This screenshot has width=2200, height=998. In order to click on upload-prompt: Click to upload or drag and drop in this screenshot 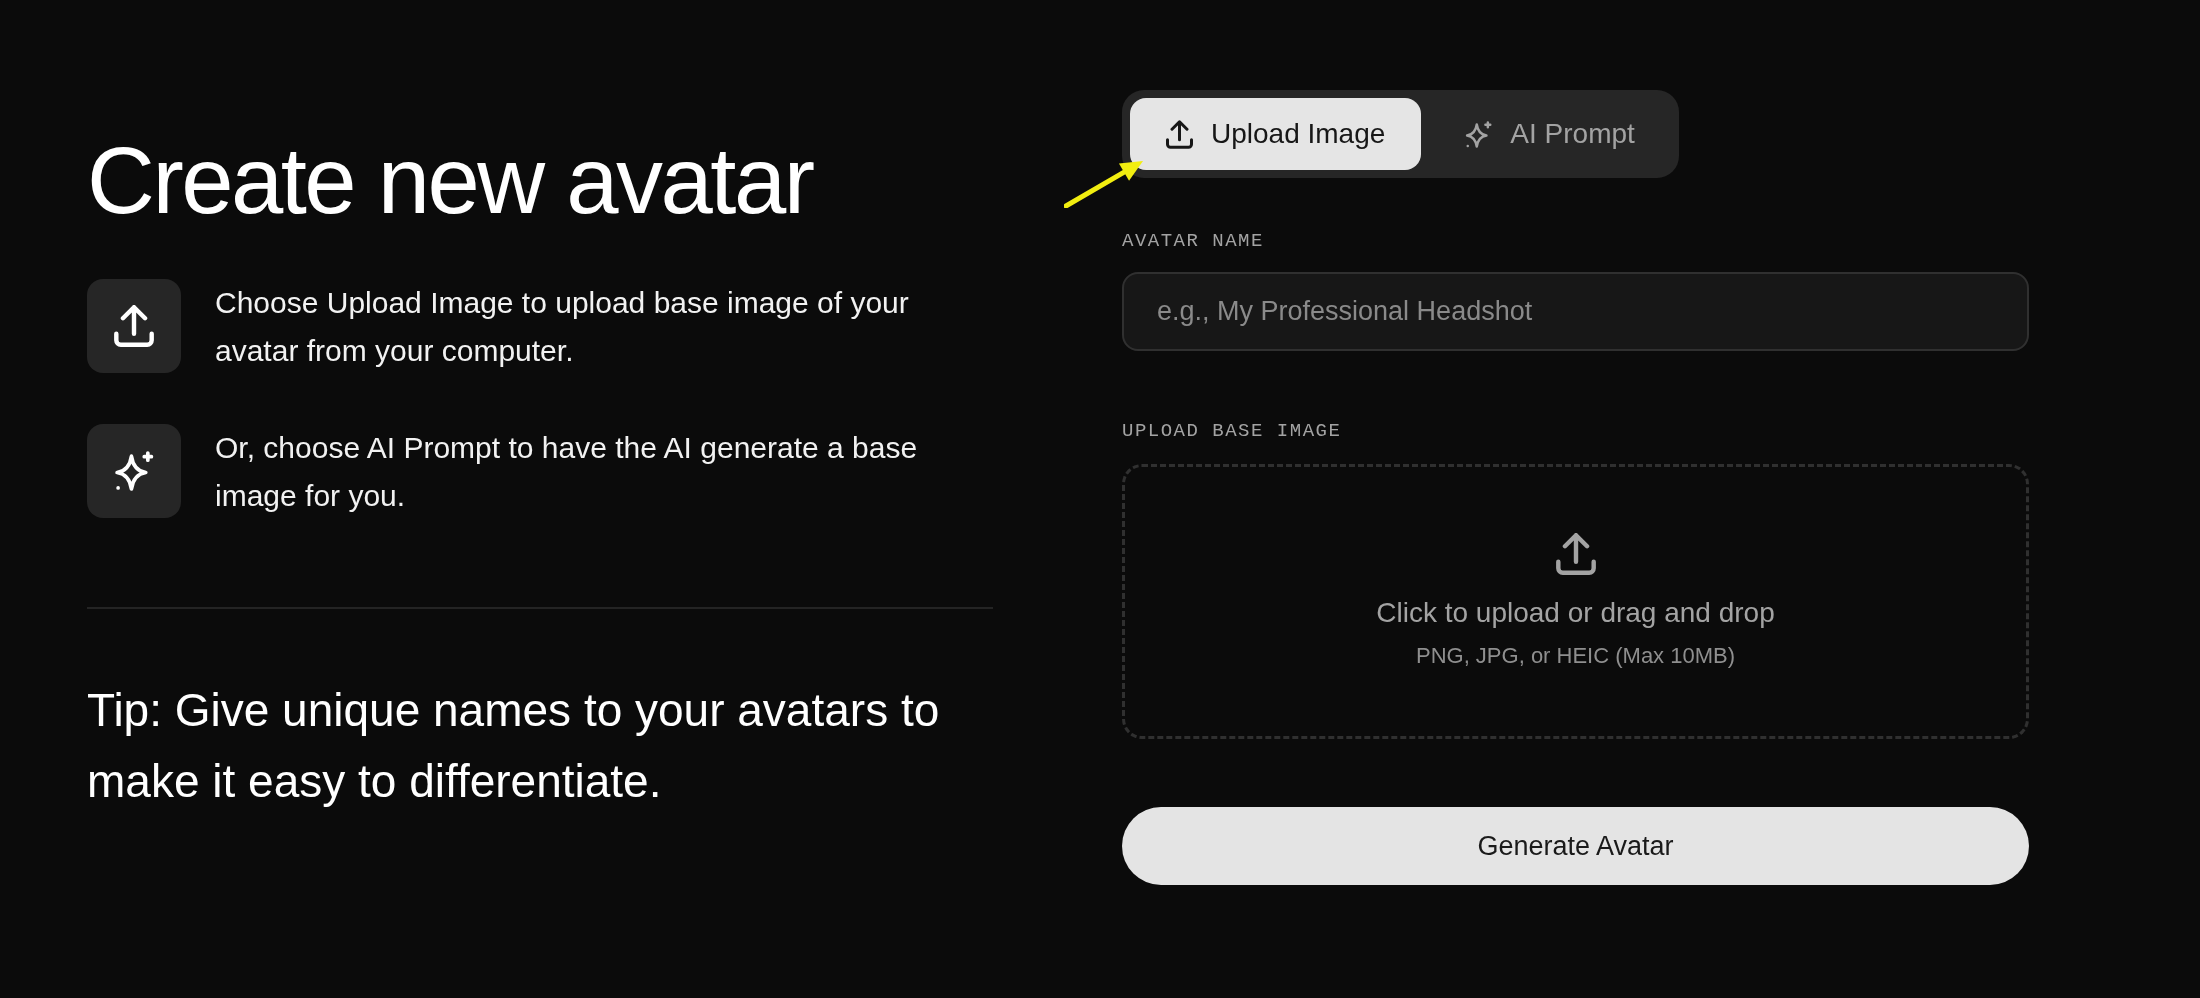, I will do `click(1575, 612)`.